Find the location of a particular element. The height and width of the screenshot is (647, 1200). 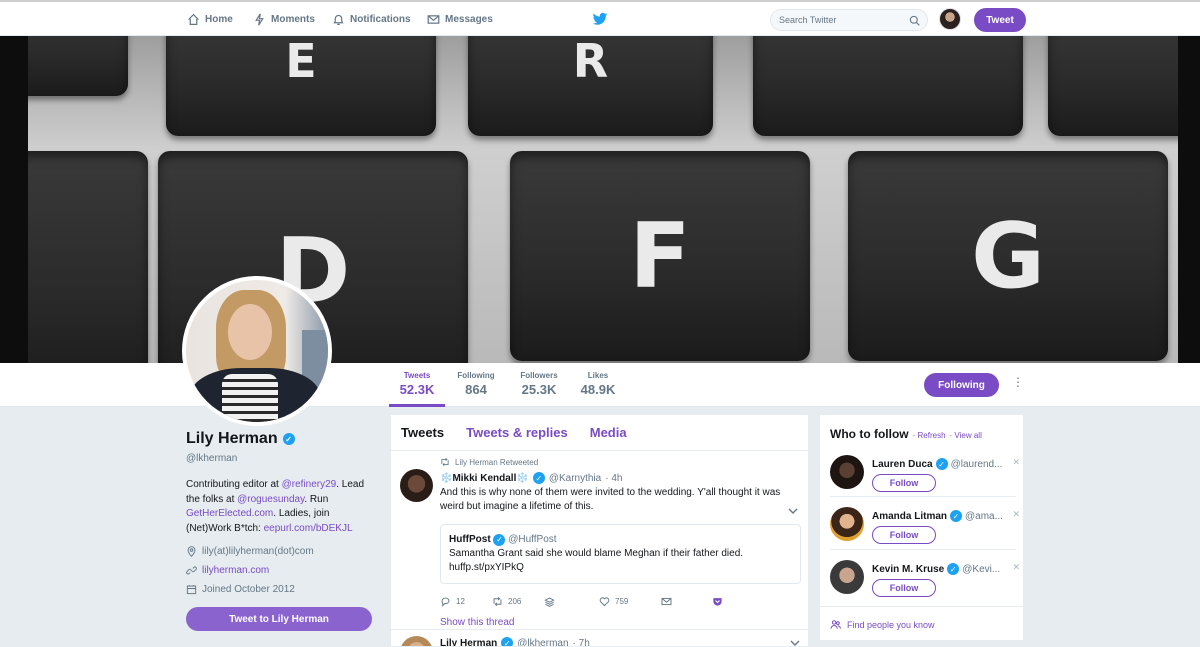

stat-tweets-label: Tweets is located at coordinates (417, 375).